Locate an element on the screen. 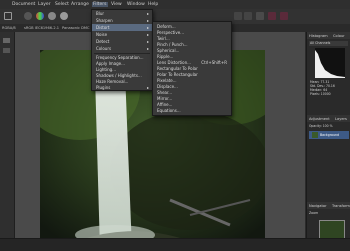 Image resolution: width=350 pixels, height=251 pixels. menu-item-plugins: Plugins ▸ is located at coordinates (122, 87).